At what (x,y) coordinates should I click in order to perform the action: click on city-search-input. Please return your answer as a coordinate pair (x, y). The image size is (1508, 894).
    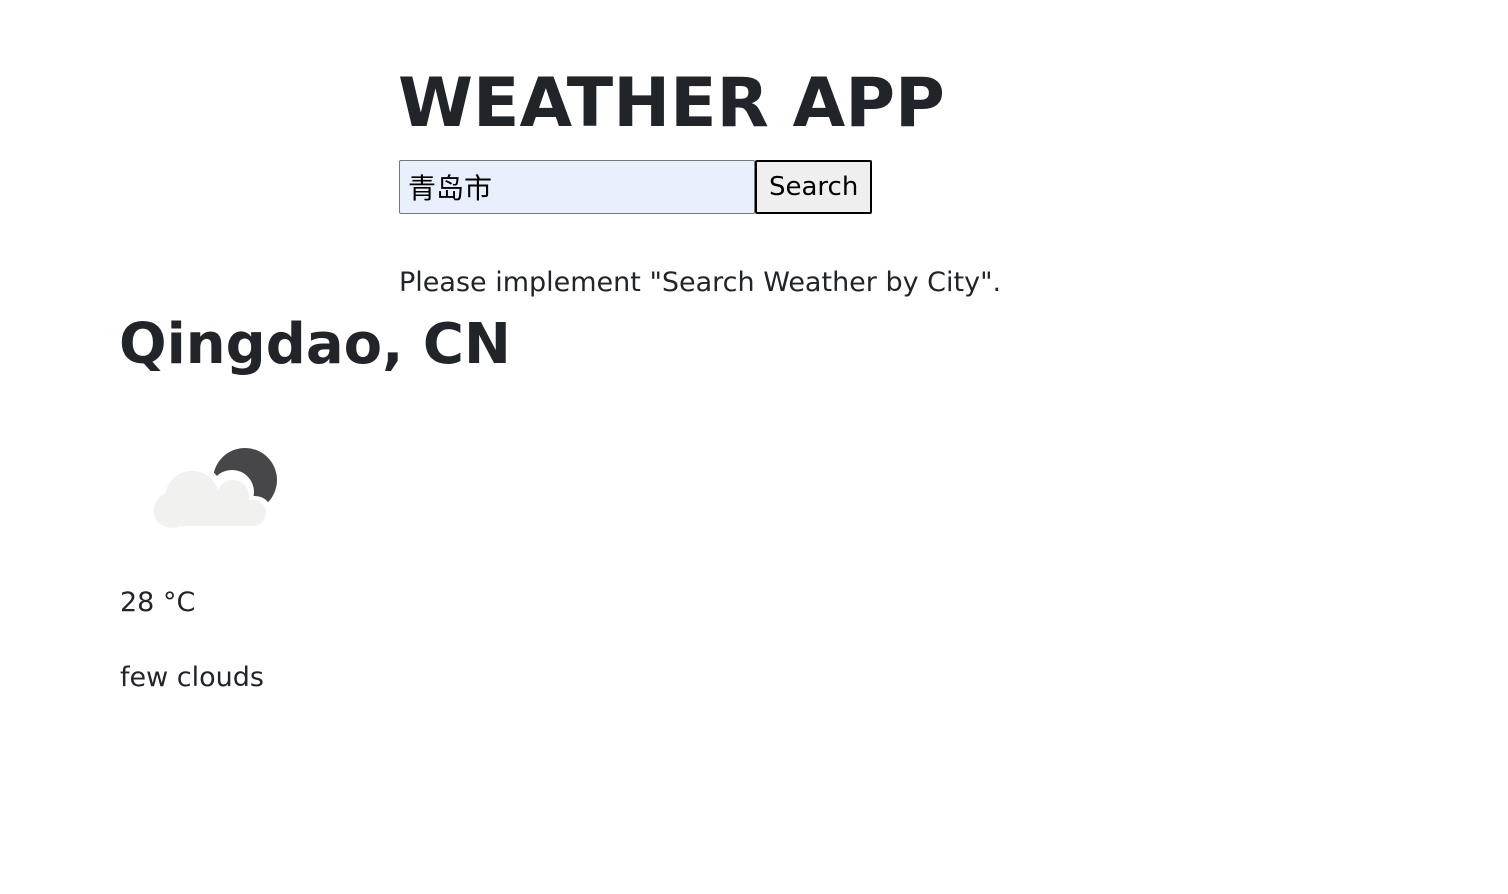
    Looking at the image, I should click on (577, 187).